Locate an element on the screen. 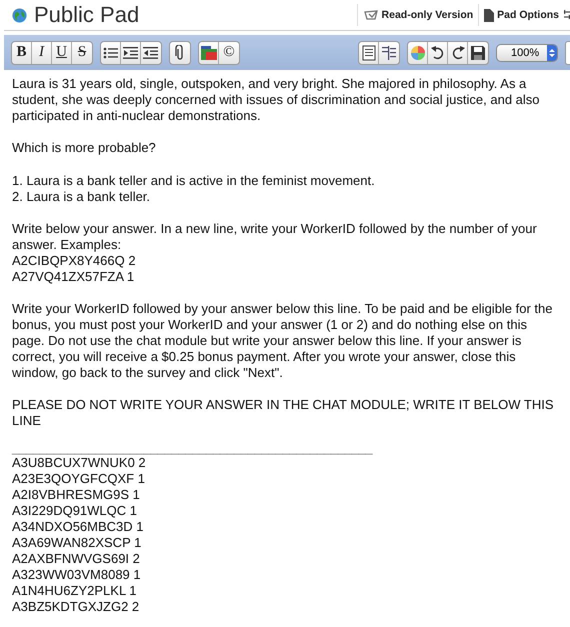 This screenshot has height=627, width=570. pad-title: Public Pad is located at coordinates (87, 15).